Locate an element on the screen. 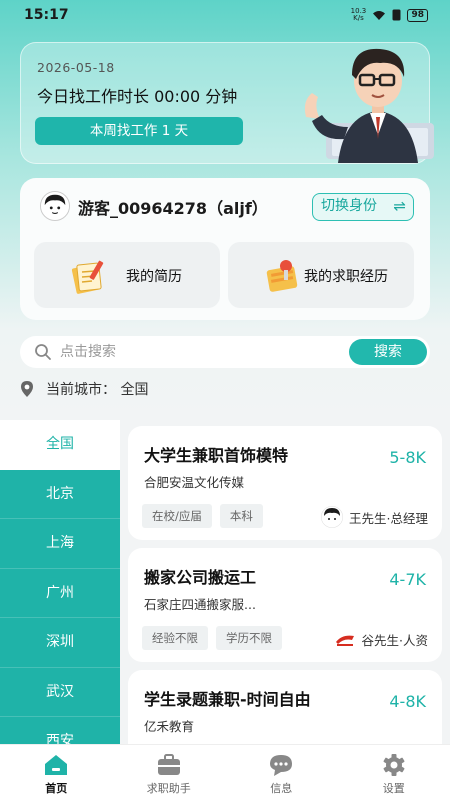  job-card: 学生录题兼职-时间自由 4-8K 亿禾教育 is located at coordinates (285, 707).